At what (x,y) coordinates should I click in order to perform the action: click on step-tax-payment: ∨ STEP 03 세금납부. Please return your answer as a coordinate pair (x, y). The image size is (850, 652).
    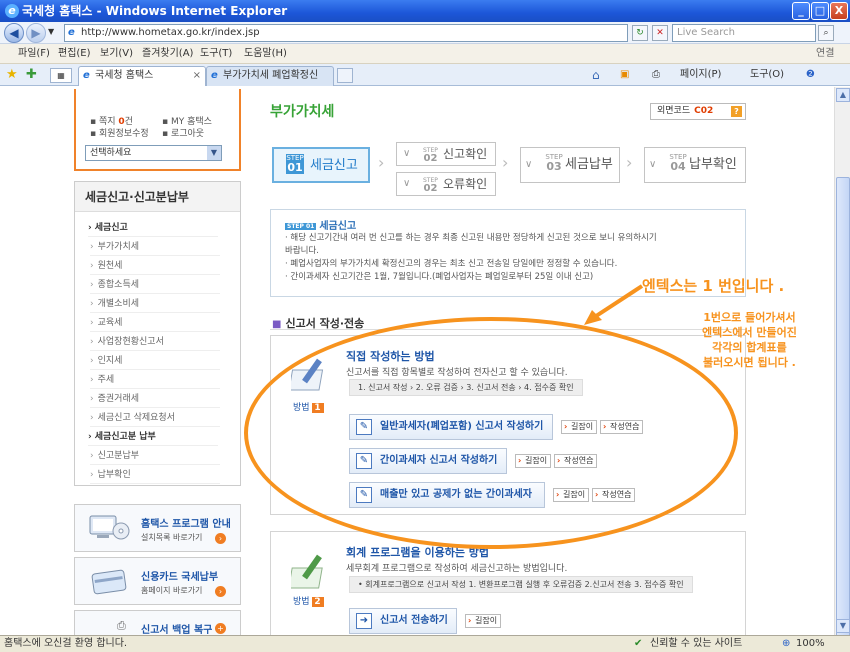
    Looking at the image, I should click on (570, 165).